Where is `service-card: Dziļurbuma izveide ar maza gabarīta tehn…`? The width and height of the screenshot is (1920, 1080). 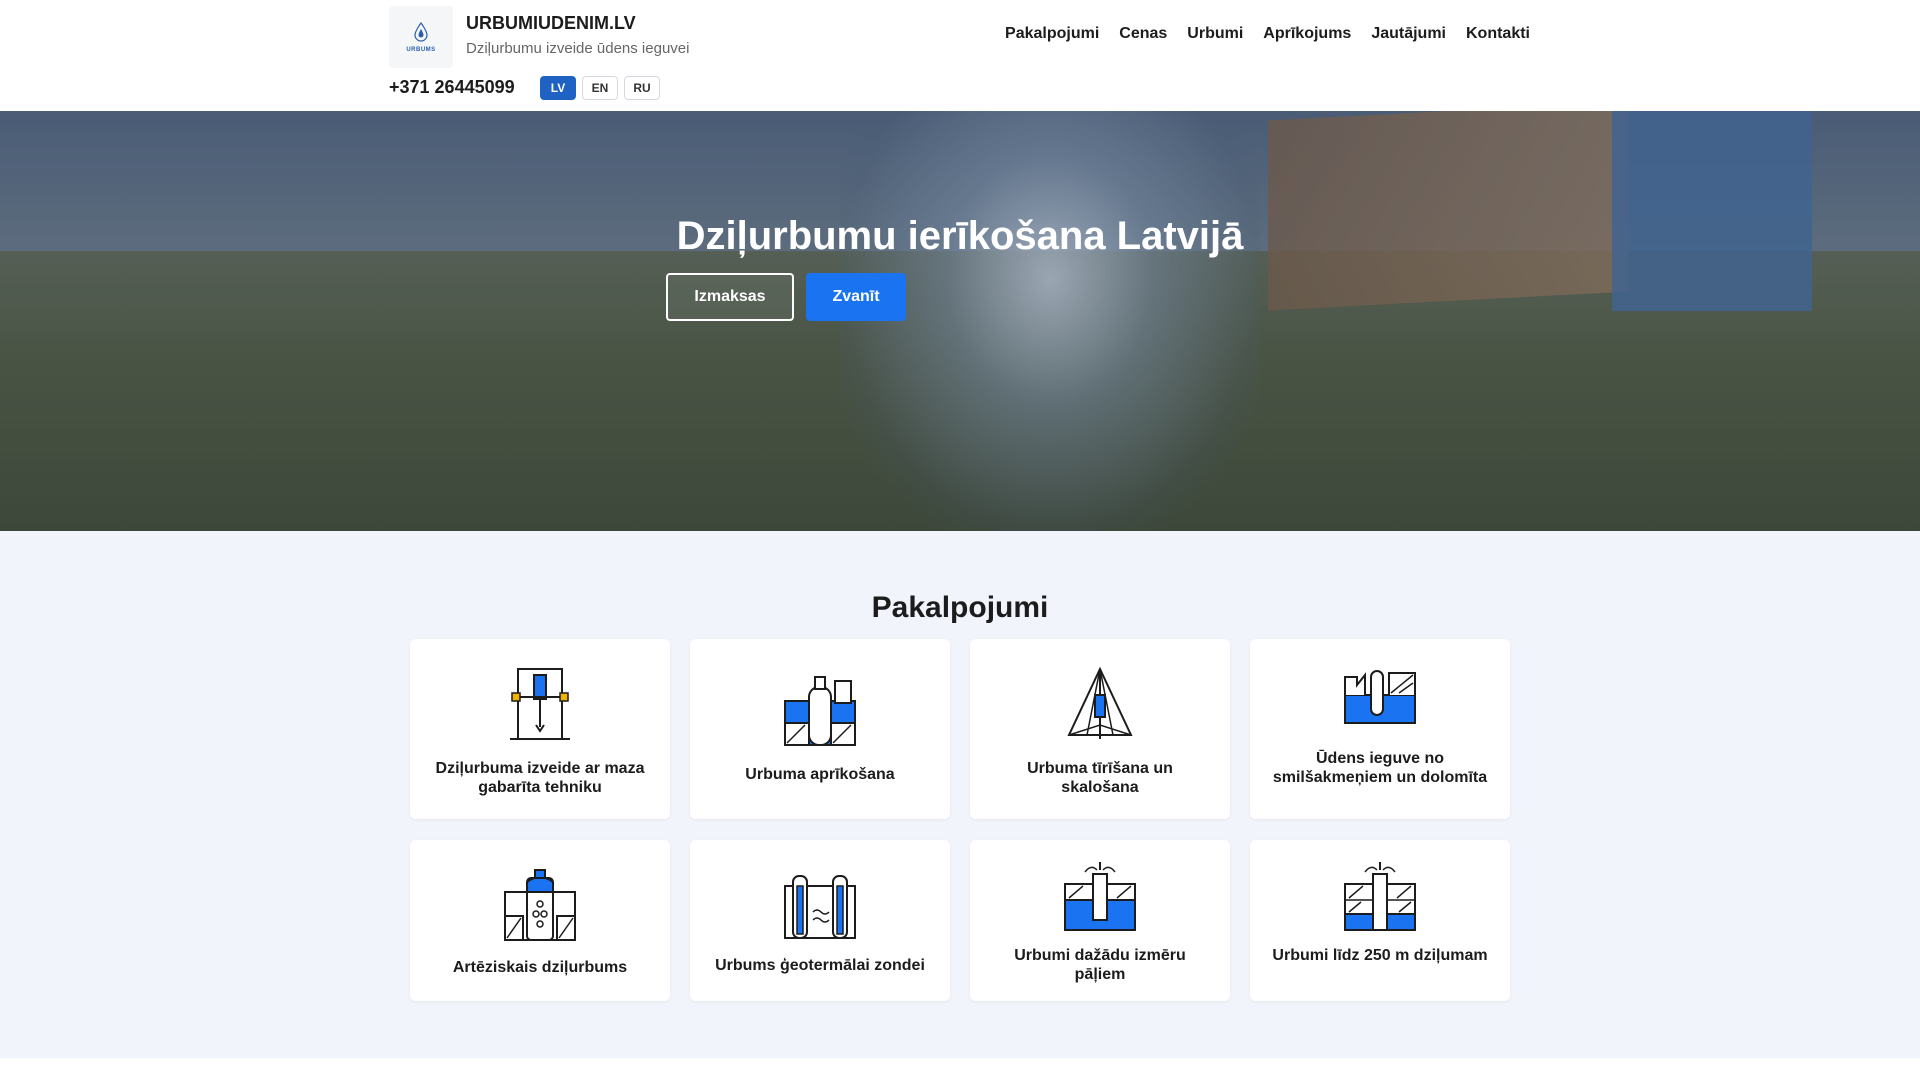
service-card: Dziļurbuma izveide ar maza gabarīta tehn… is located at coordinates (540, 729).